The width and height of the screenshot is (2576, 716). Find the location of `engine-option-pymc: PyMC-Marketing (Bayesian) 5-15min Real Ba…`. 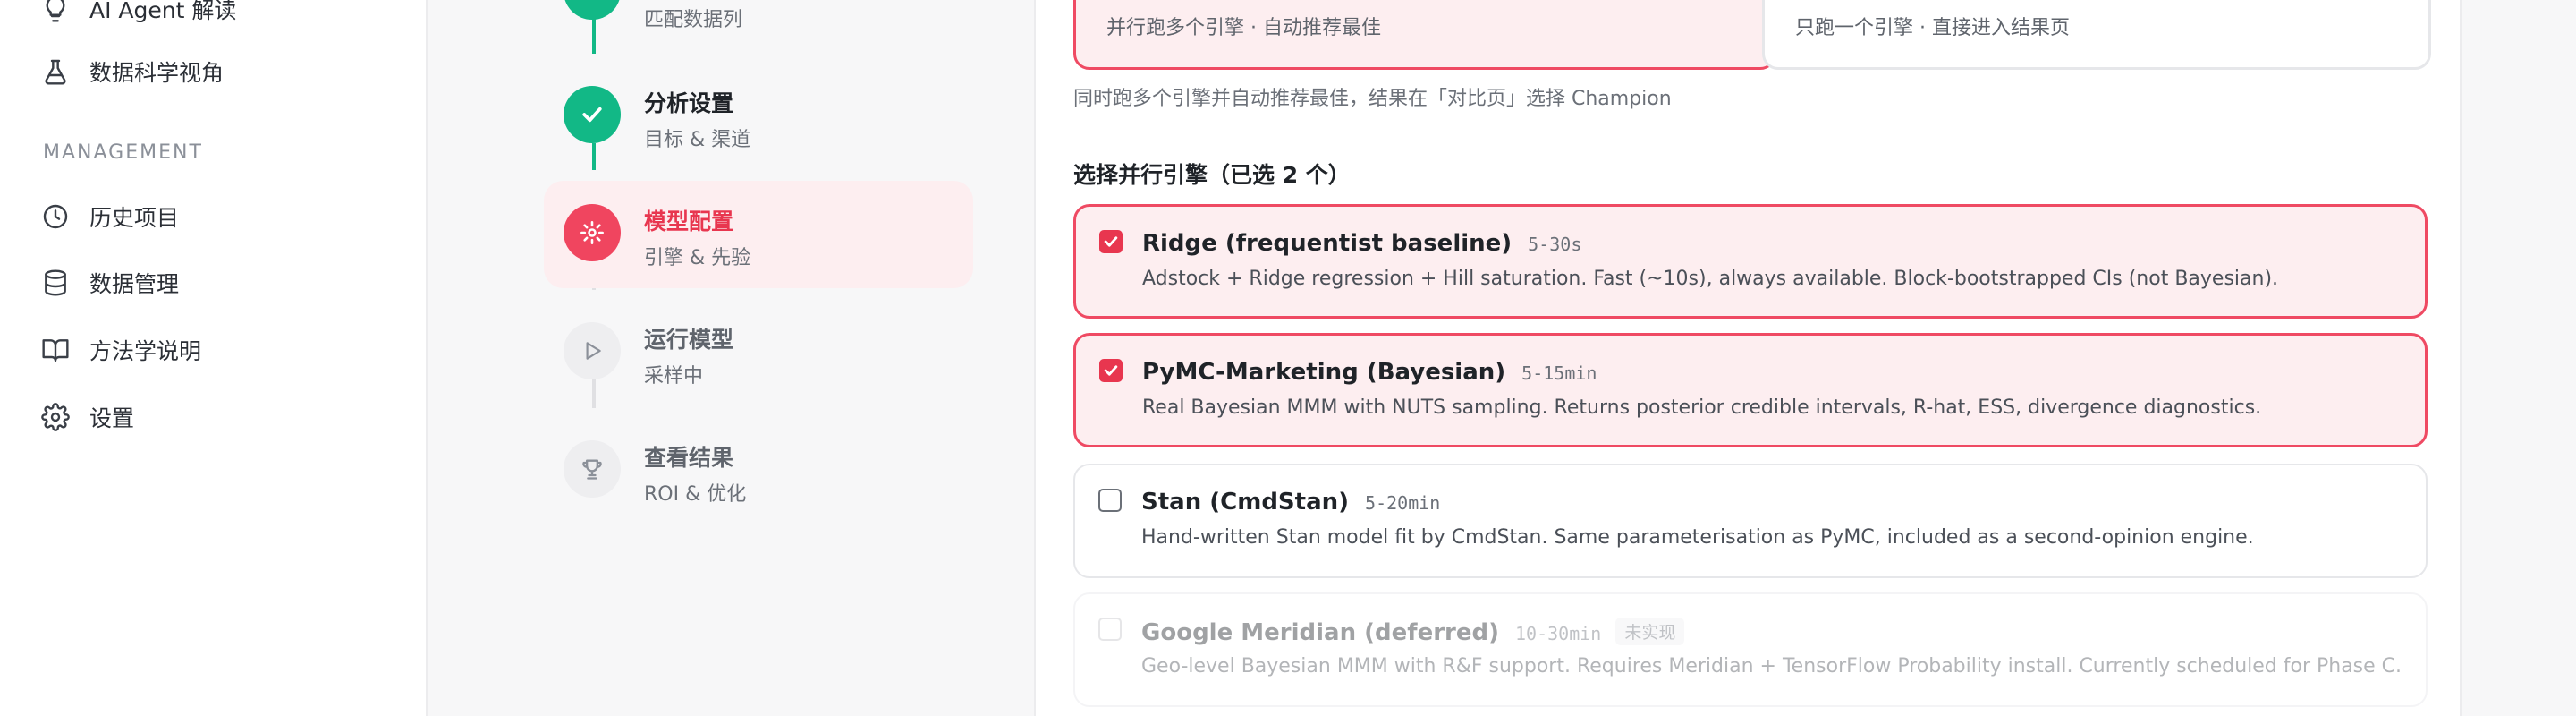

engine-option-pymc: PyMC-Marketing (Bayesian) 5-15min Real Ba… is located at coordinates (1750, 390).